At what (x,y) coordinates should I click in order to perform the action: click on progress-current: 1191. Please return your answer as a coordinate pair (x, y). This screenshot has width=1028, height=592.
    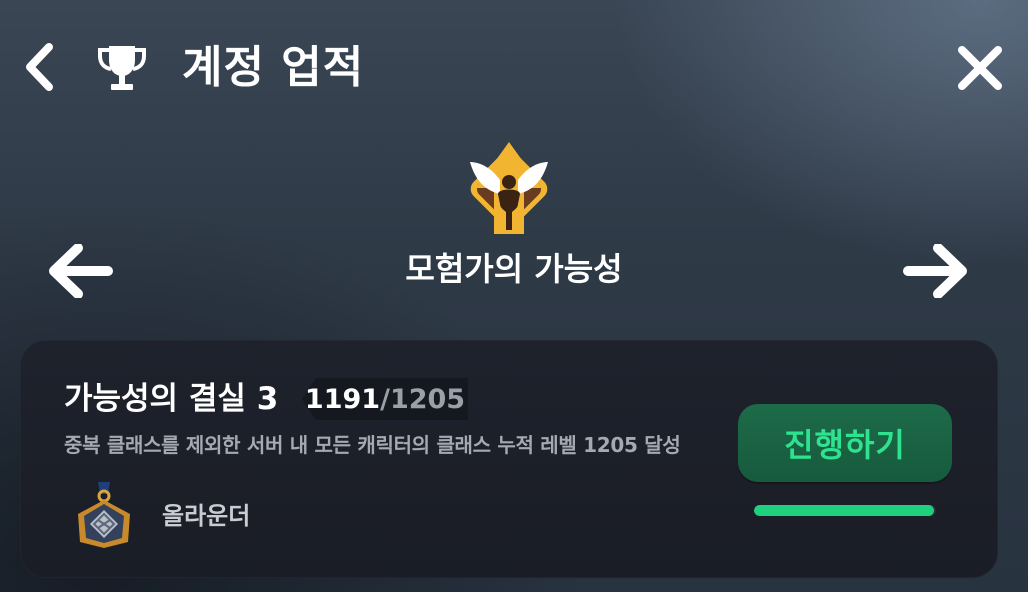
    Looking at the image, I should click on (342, 399).